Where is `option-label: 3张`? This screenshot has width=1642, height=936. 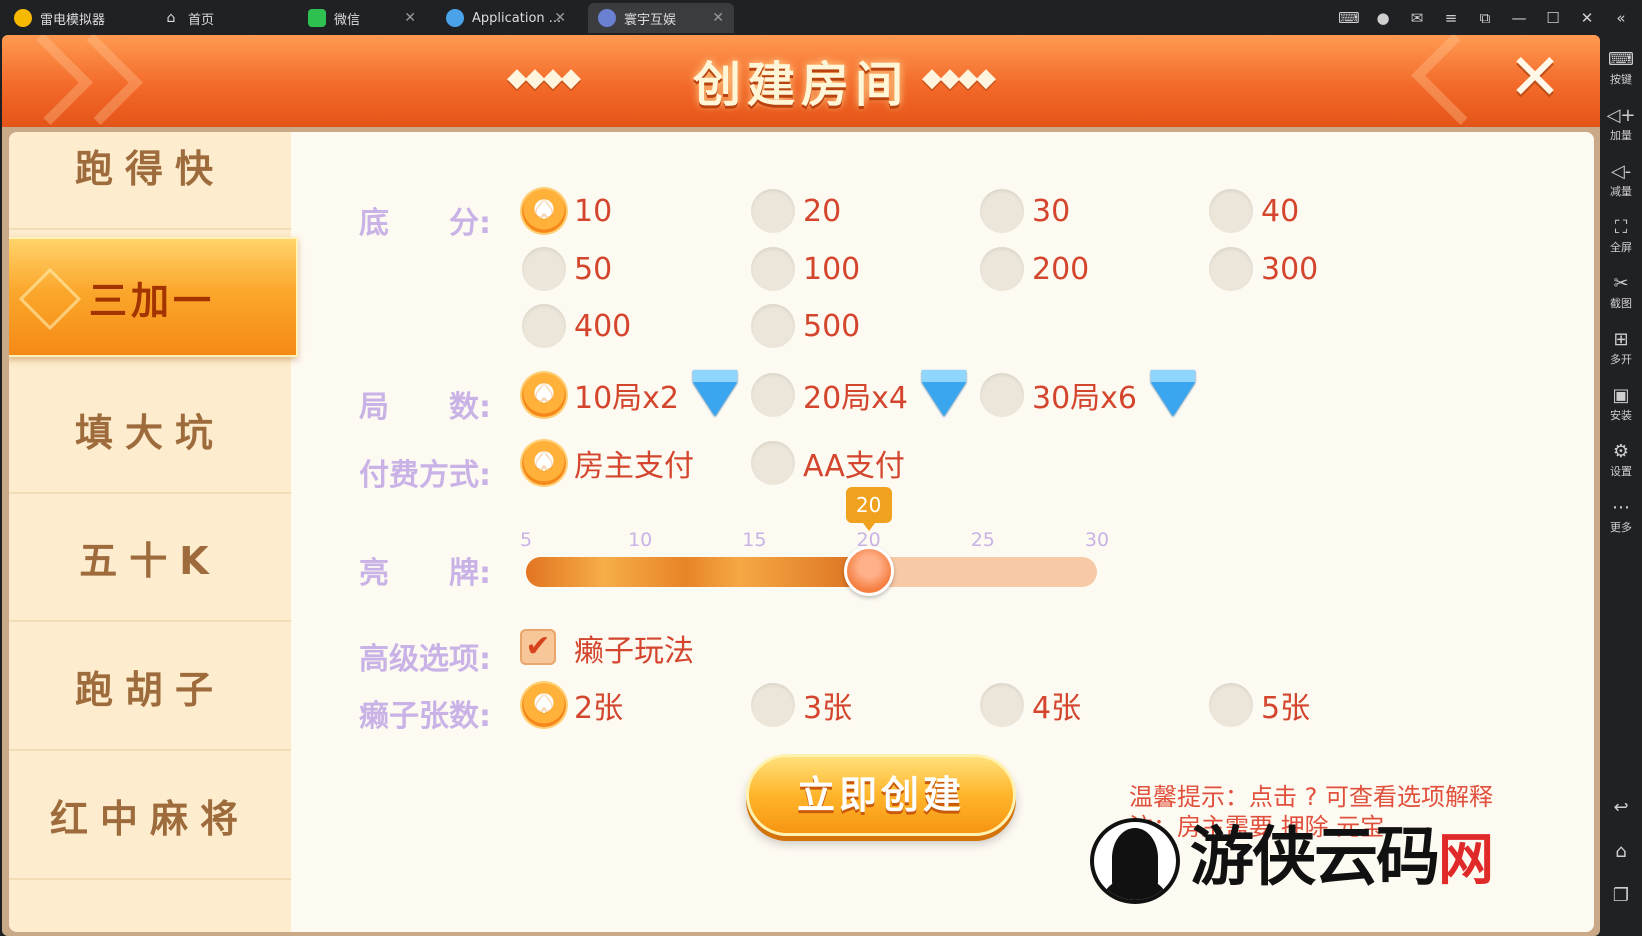
option-label: 3张 is located at coordinates (828, 708).